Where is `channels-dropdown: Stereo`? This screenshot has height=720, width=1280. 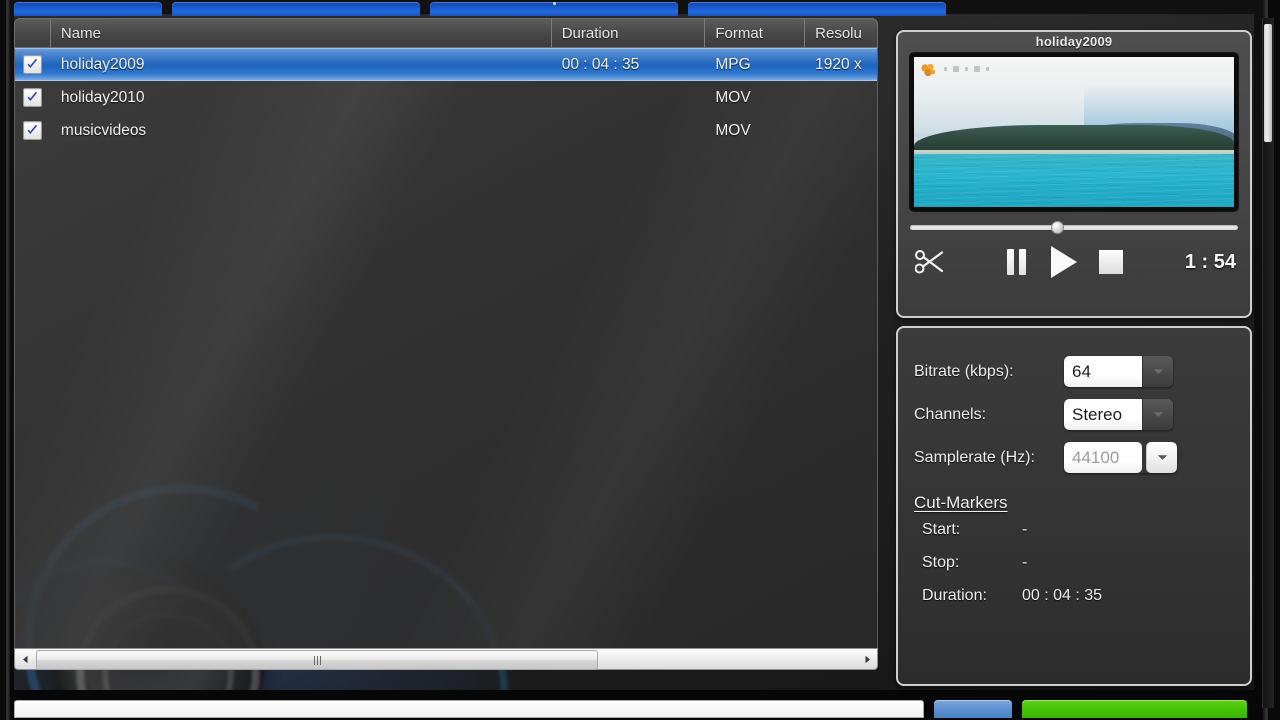 channels-dropdown: Stereo is located at coordinates (1118, 414).